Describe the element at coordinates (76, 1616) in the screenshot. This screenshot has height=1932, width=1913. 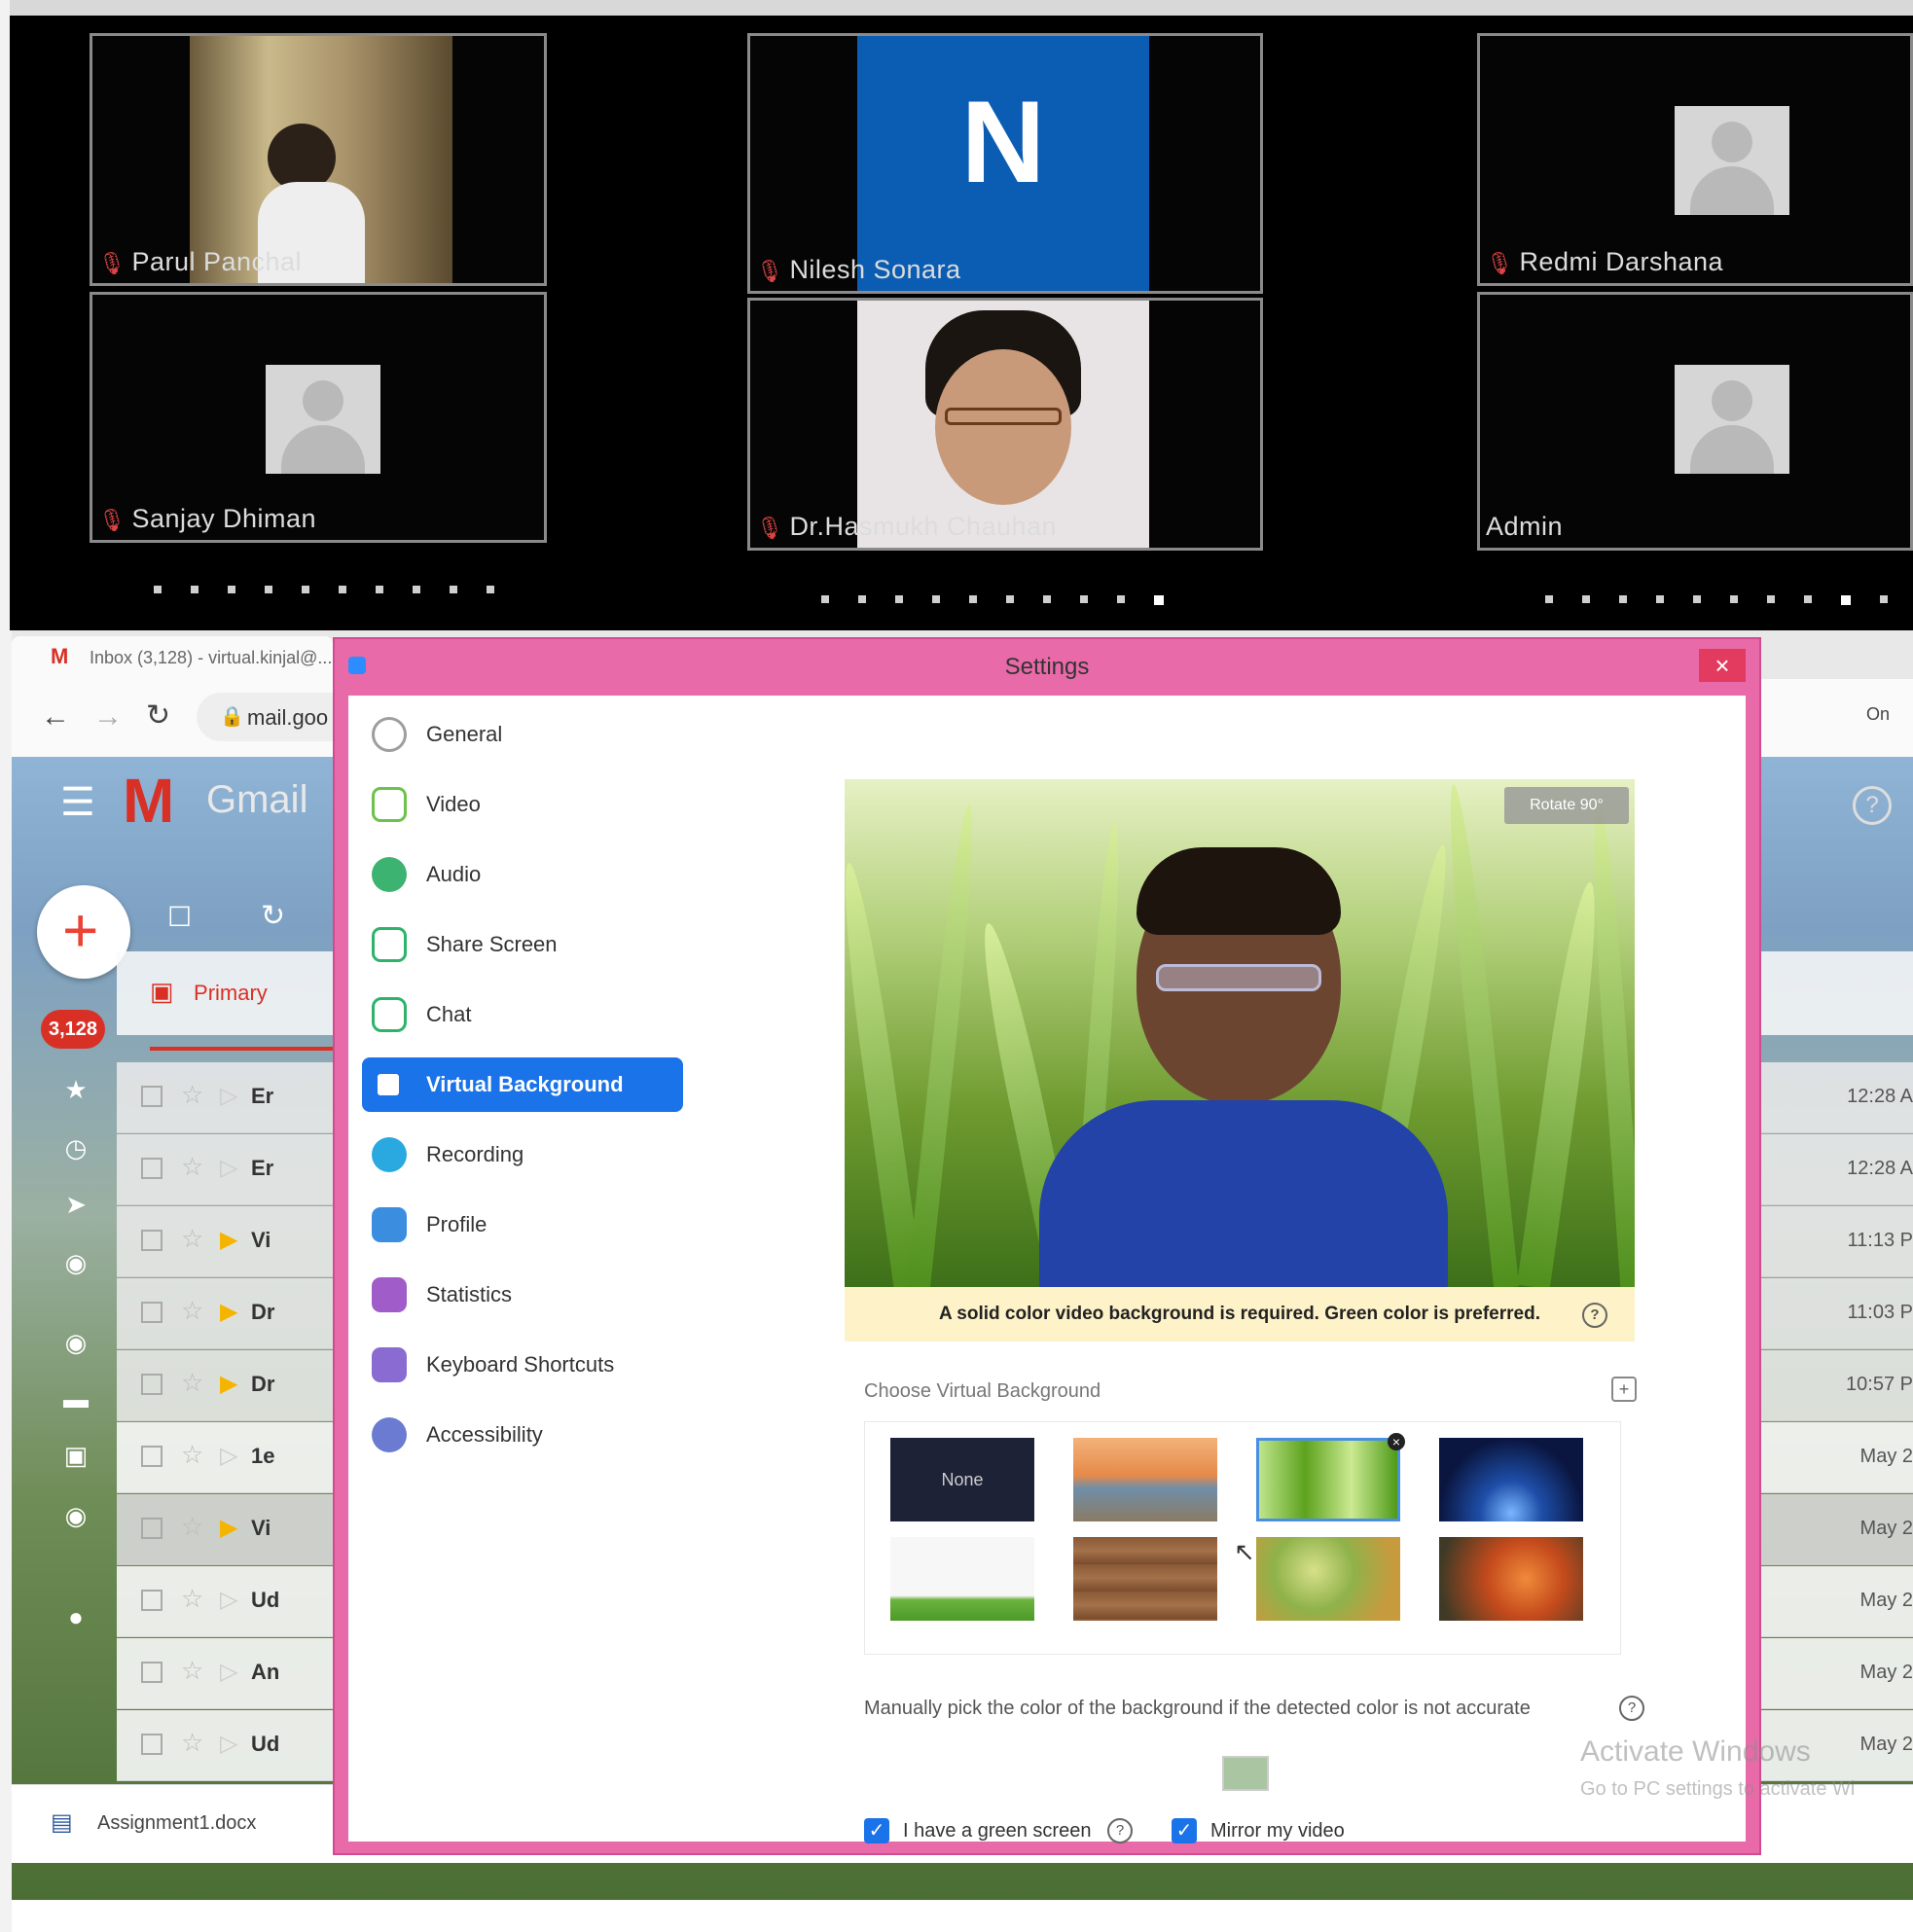
I see `hangouts-status-icon: ●` at that location.